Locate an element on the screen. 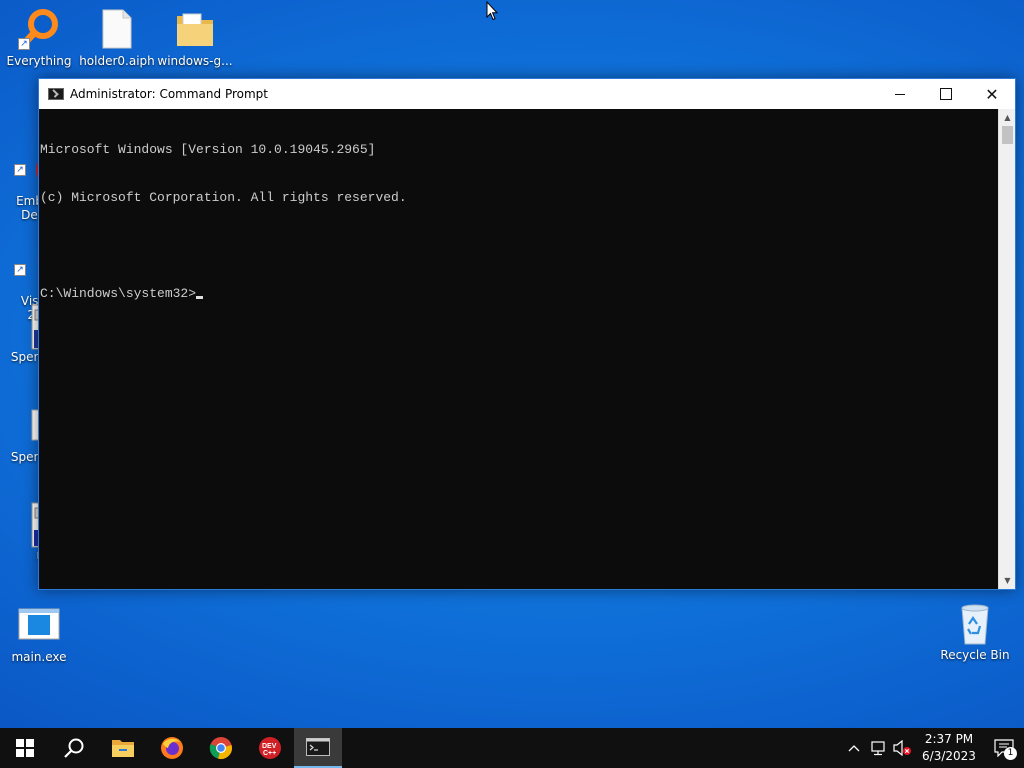 The width and height of the screenshot is (1024, 768). clock-date: 6/3/2023 is located at coordinates (949, 756).